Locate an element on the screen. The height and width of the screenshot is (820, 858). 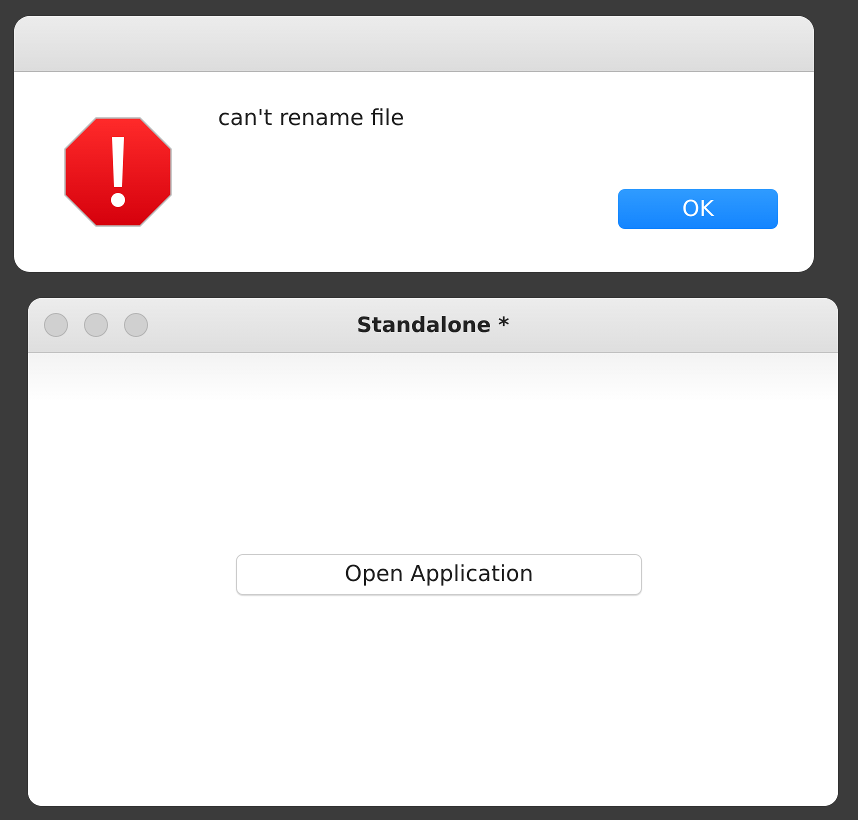
error-icon is located at coordinates (118, 172).